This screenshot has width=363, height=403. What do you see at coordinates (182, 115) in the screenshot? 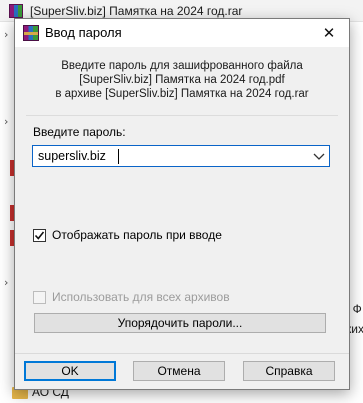
I see `group-separator` at bounding box center [182, 115].